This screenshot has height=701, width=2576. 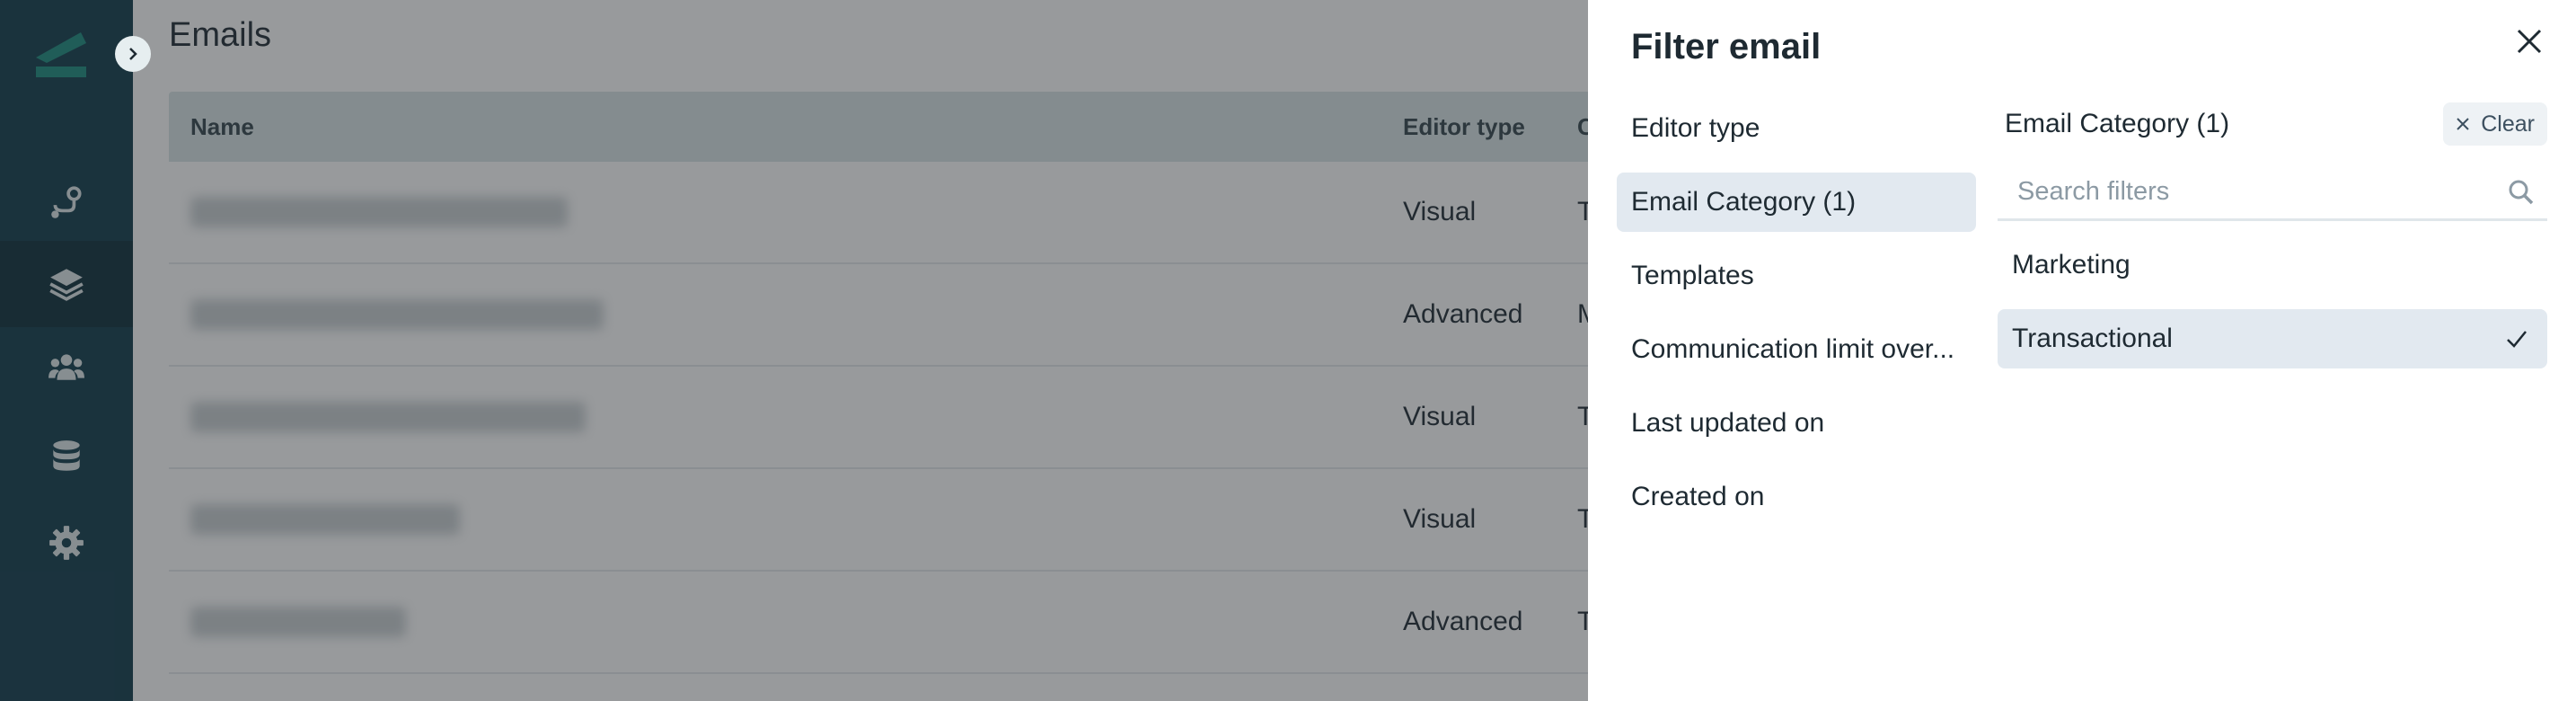 I want to click on filter-category-created-on: Created on, so click(x=1796, y=497).